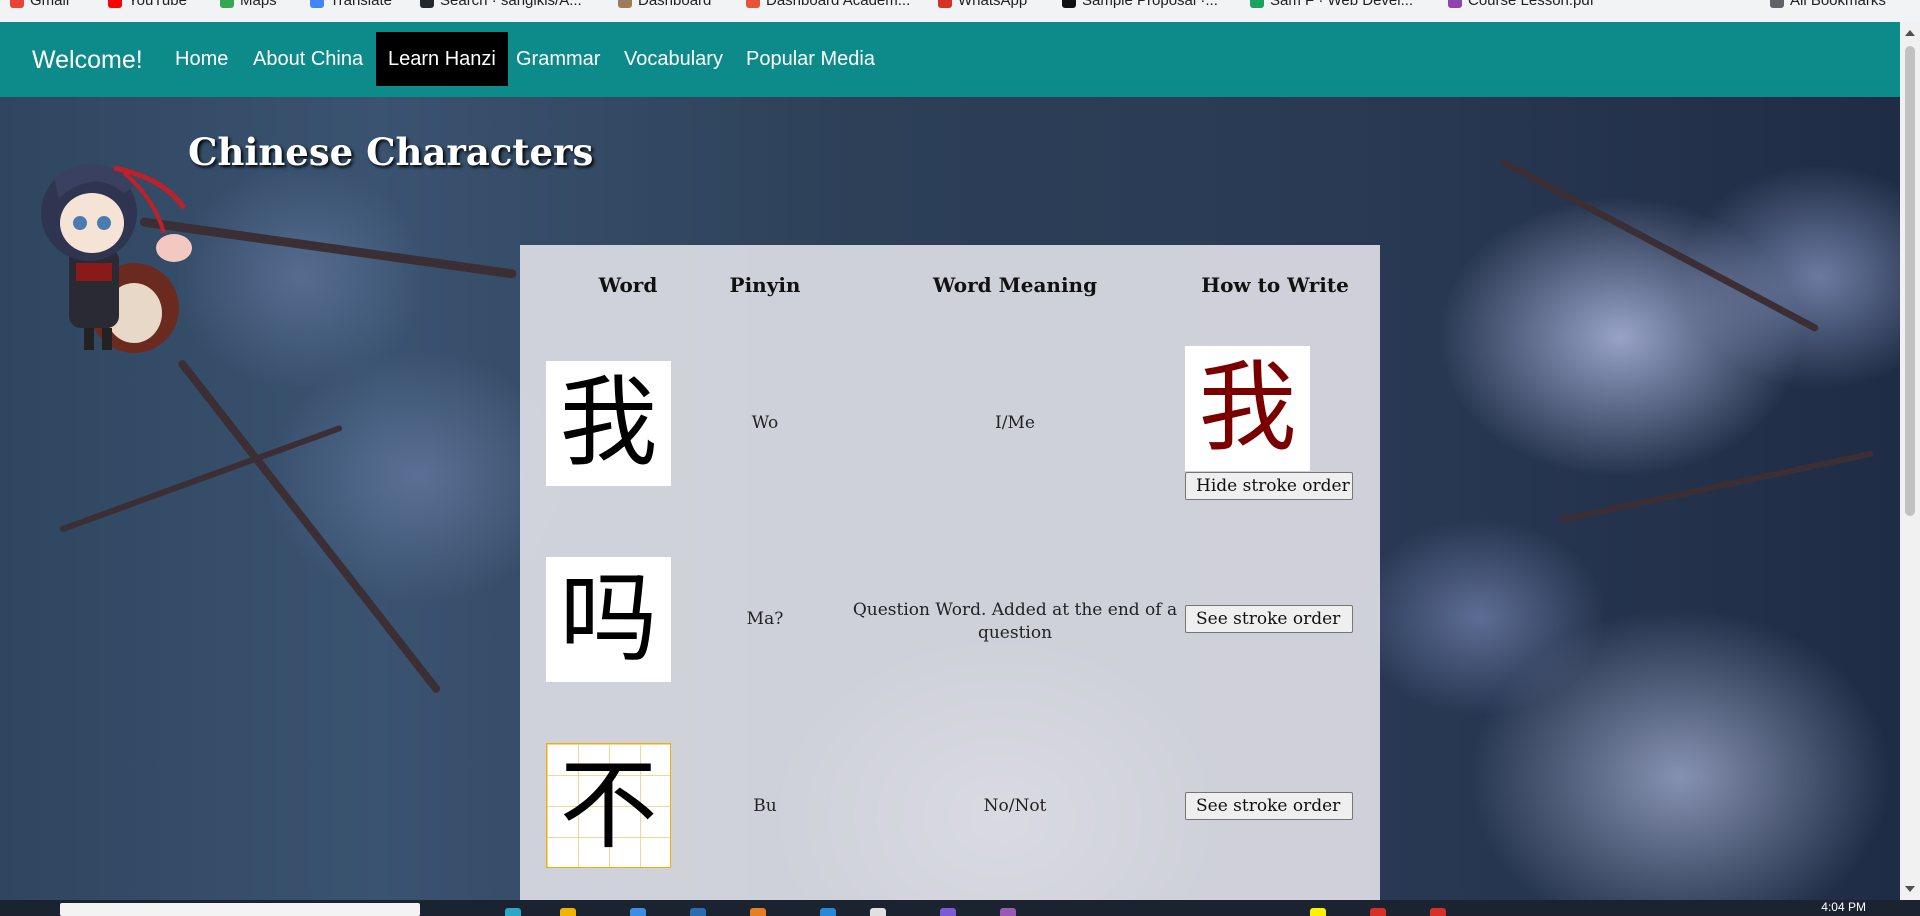 The image size is (1920, 916). Describe the element at coordinates (351, 4) in the screenshot. I see `bookmark-translate: Translate` at that location.